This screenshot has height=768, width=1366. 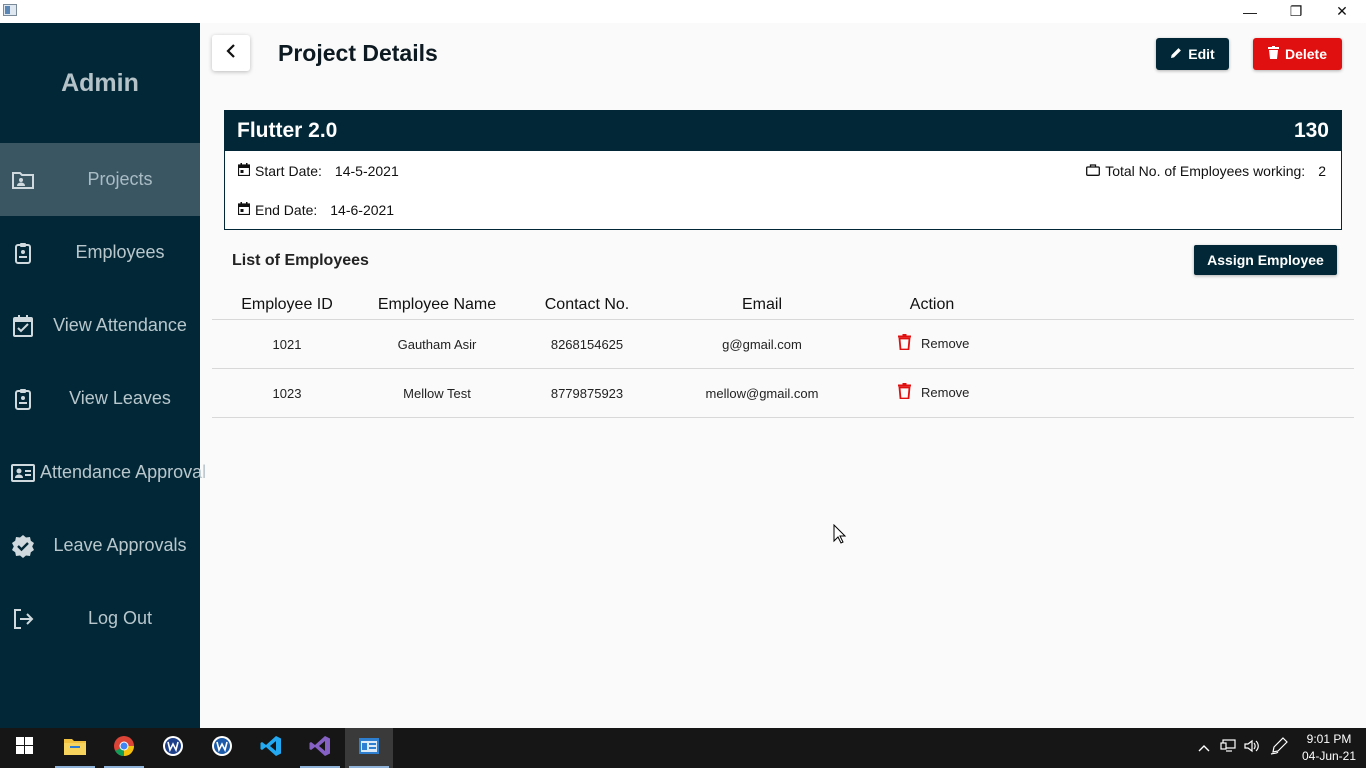 What do you see at coordinates (100, 252) in the screenshot?
I see `sidebar-item-employees: Employees` at bounding box center [100, 252].